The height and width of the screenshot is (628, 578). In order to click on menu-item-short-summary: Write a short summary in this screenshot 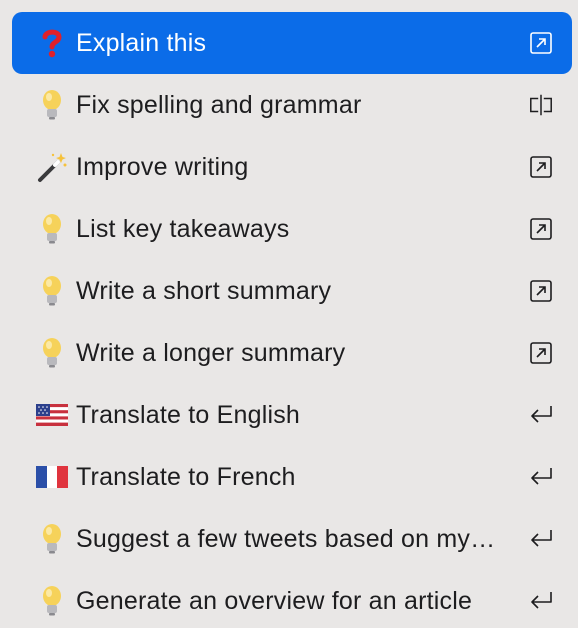, I will do `click(292, 291)`.